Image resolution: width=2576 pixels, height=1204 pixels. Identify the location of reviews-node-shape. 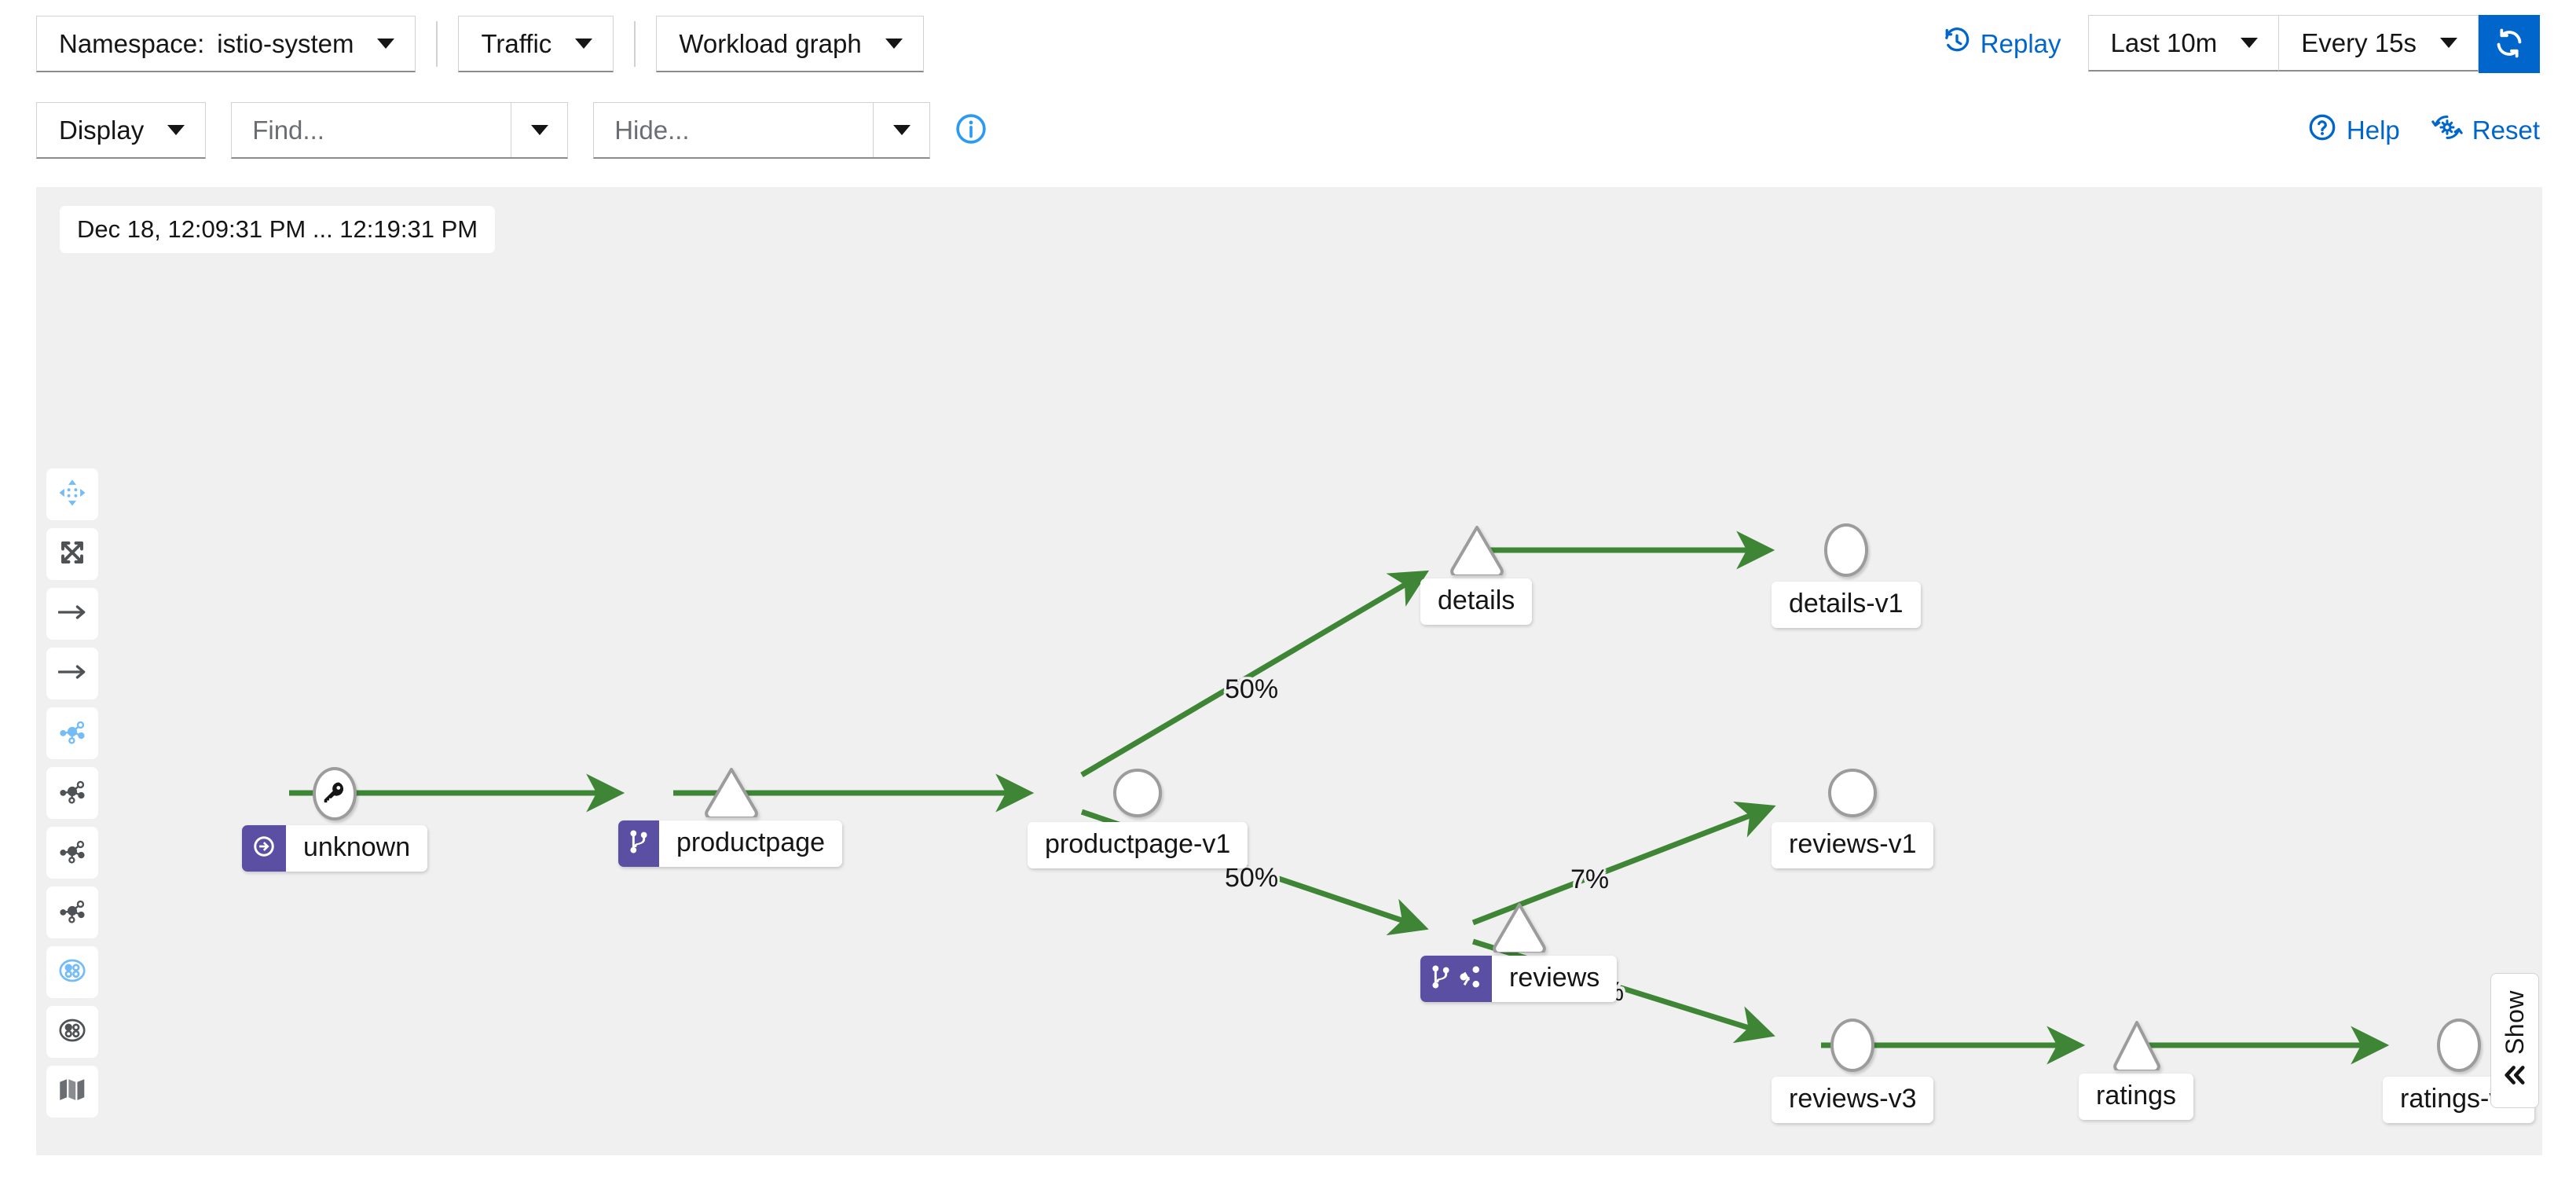
(1519, 928).